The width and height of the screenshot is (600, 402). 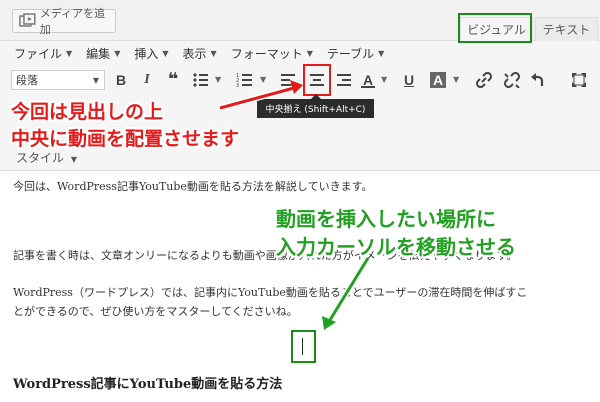 I want to click on annotation-green-line1: 動画を挿入したい場所に, so click(x=386, y=219).